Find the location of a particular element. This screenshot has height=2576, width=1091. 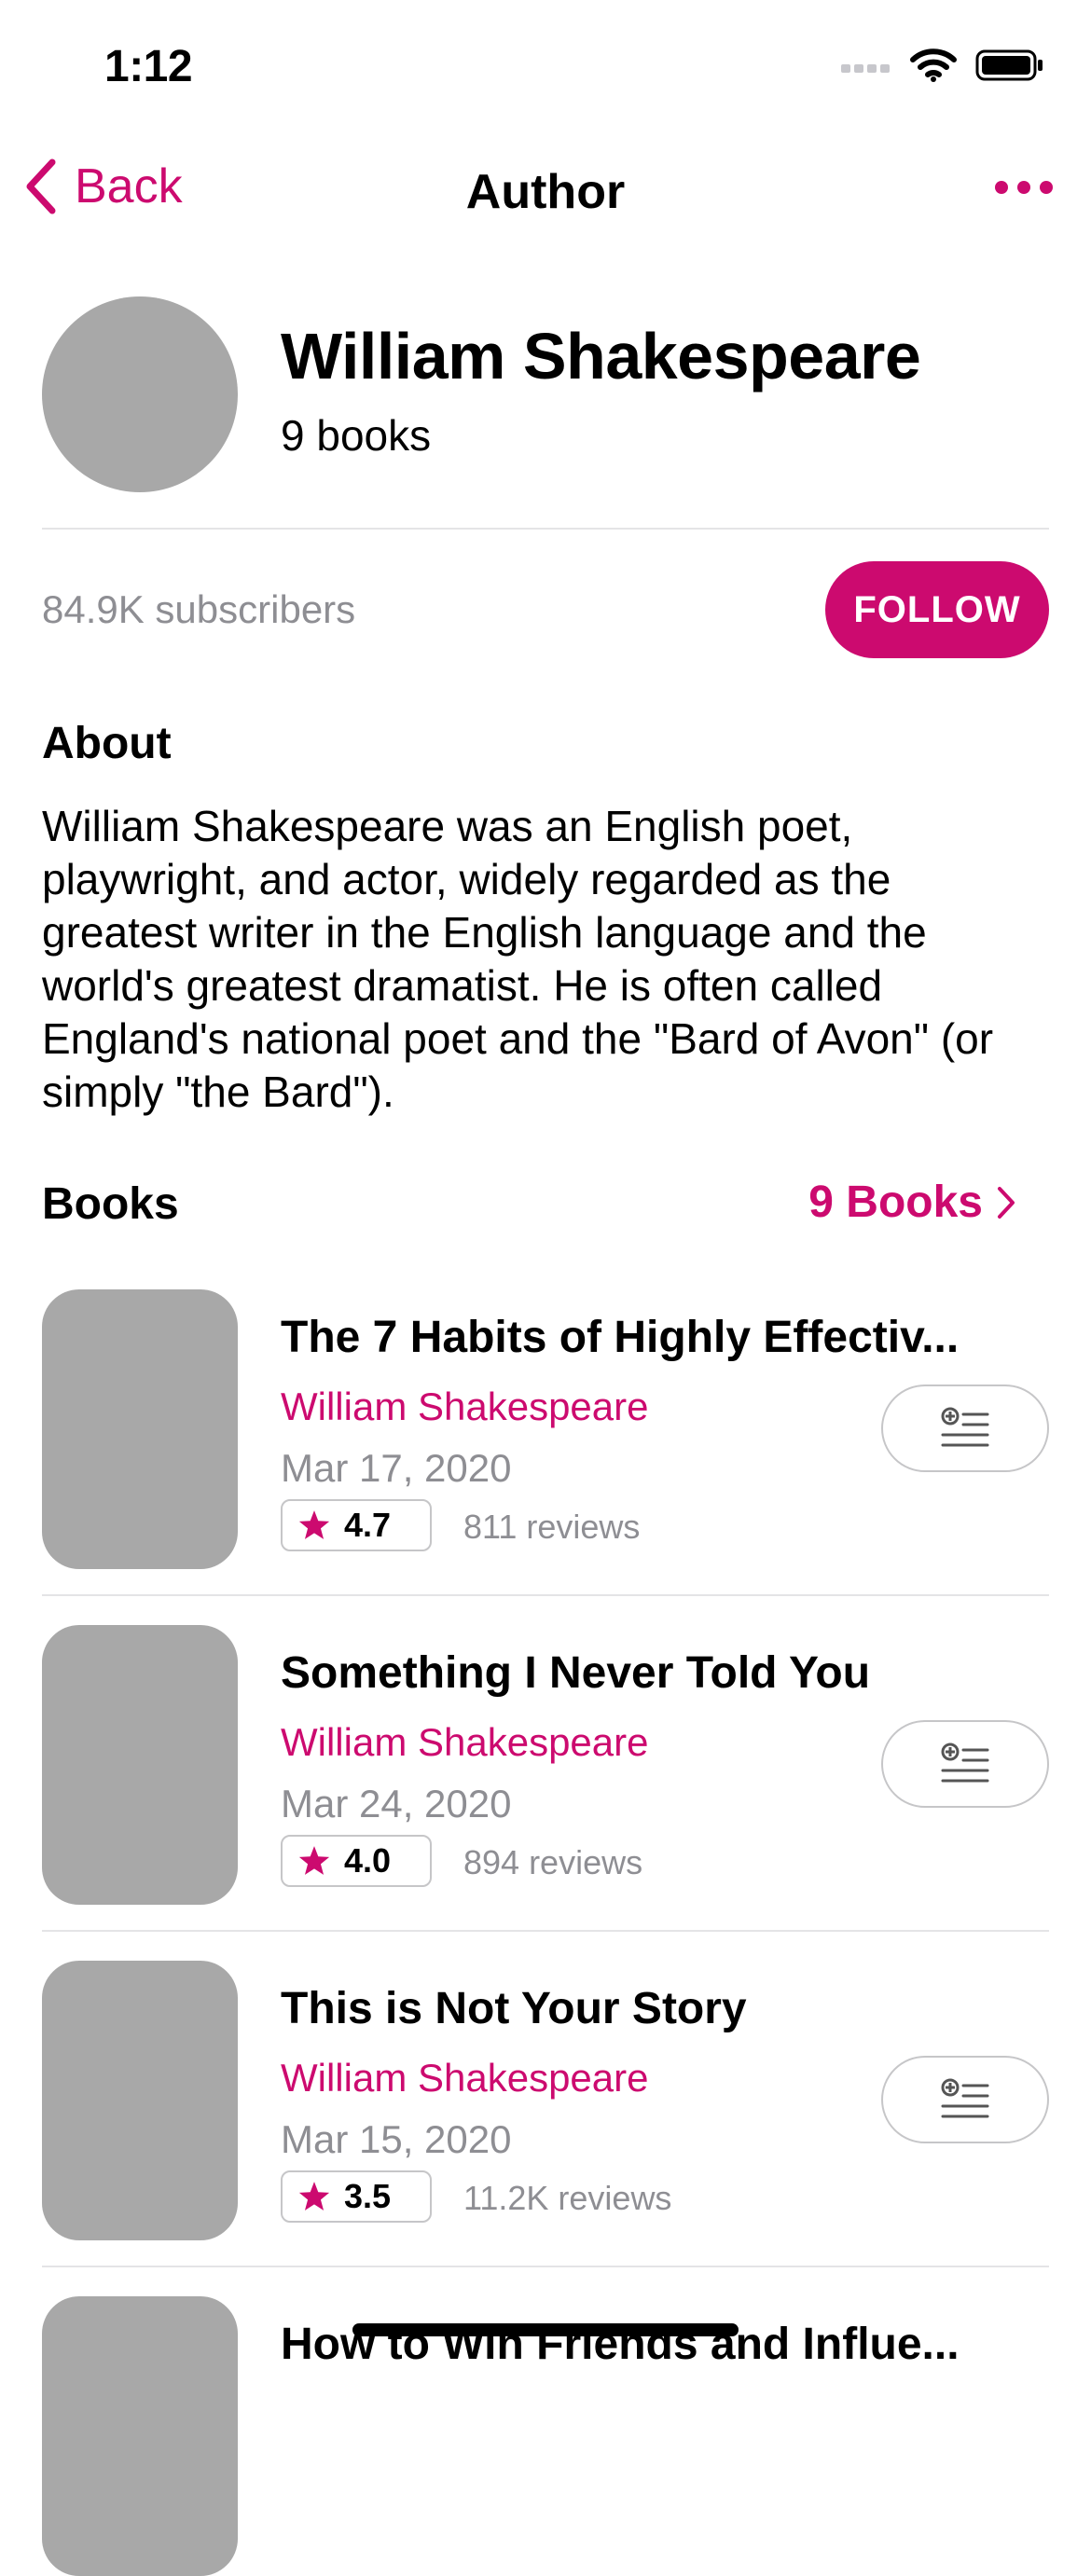

status-time: 1:12 is located at coordinates (148, 66).